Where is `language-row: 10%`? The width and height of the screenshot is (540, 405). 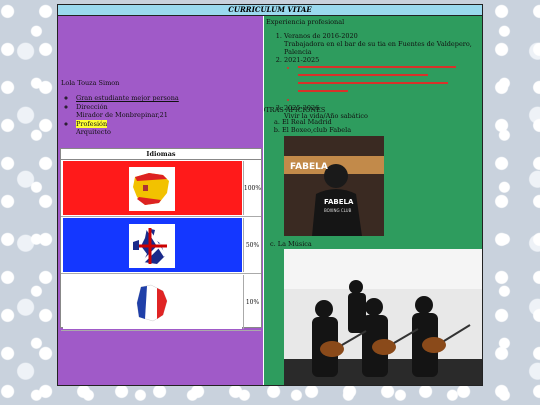 language-row: 10% is located at coordinates (161, 302).